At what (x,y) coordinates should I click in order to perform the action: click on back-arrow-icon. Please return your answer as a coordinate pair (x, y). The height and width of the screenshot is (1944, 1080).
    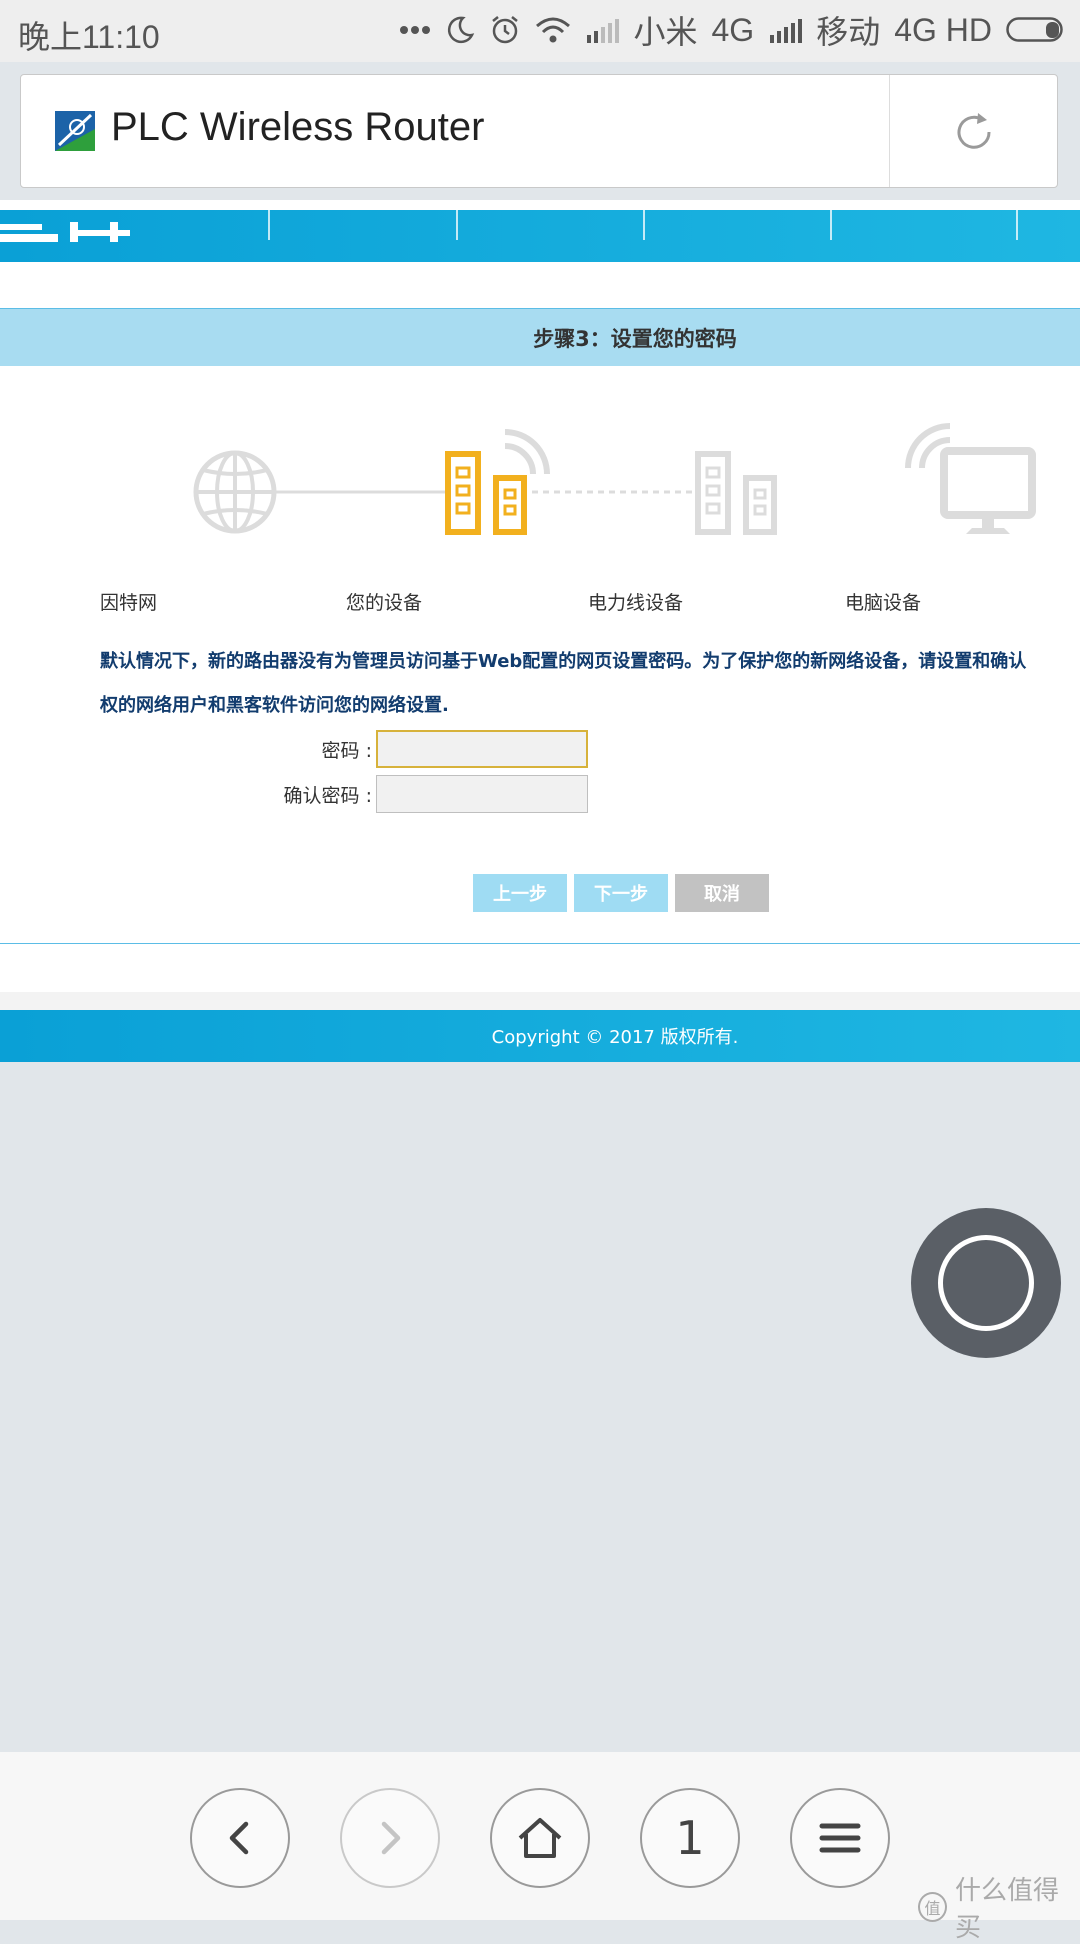
    Looking at the image, I should click on (239, 1838).